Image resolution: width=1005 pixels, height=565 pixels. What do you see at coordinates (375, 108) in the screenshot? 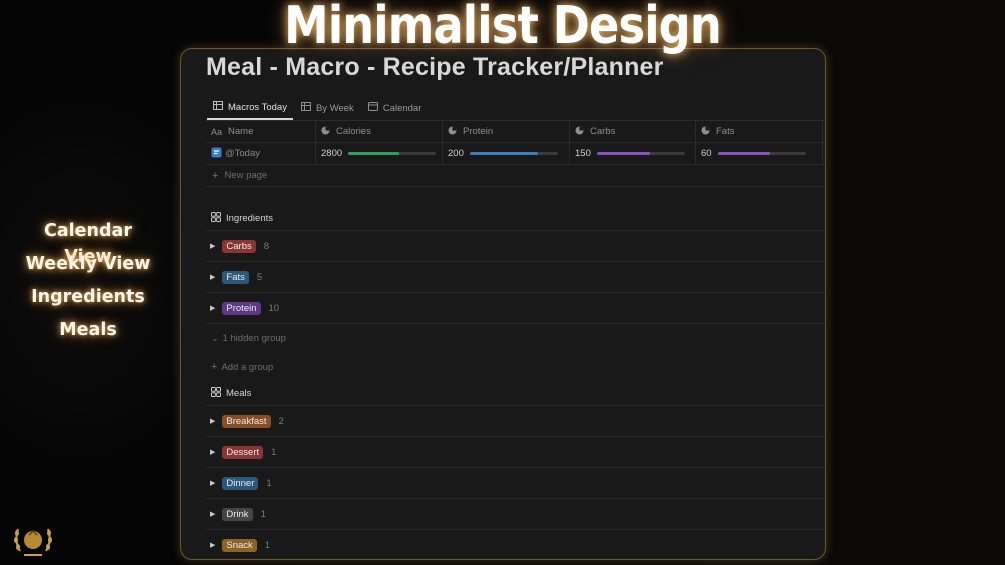
I see `calendar-icon` at bounding box center [375, 108].